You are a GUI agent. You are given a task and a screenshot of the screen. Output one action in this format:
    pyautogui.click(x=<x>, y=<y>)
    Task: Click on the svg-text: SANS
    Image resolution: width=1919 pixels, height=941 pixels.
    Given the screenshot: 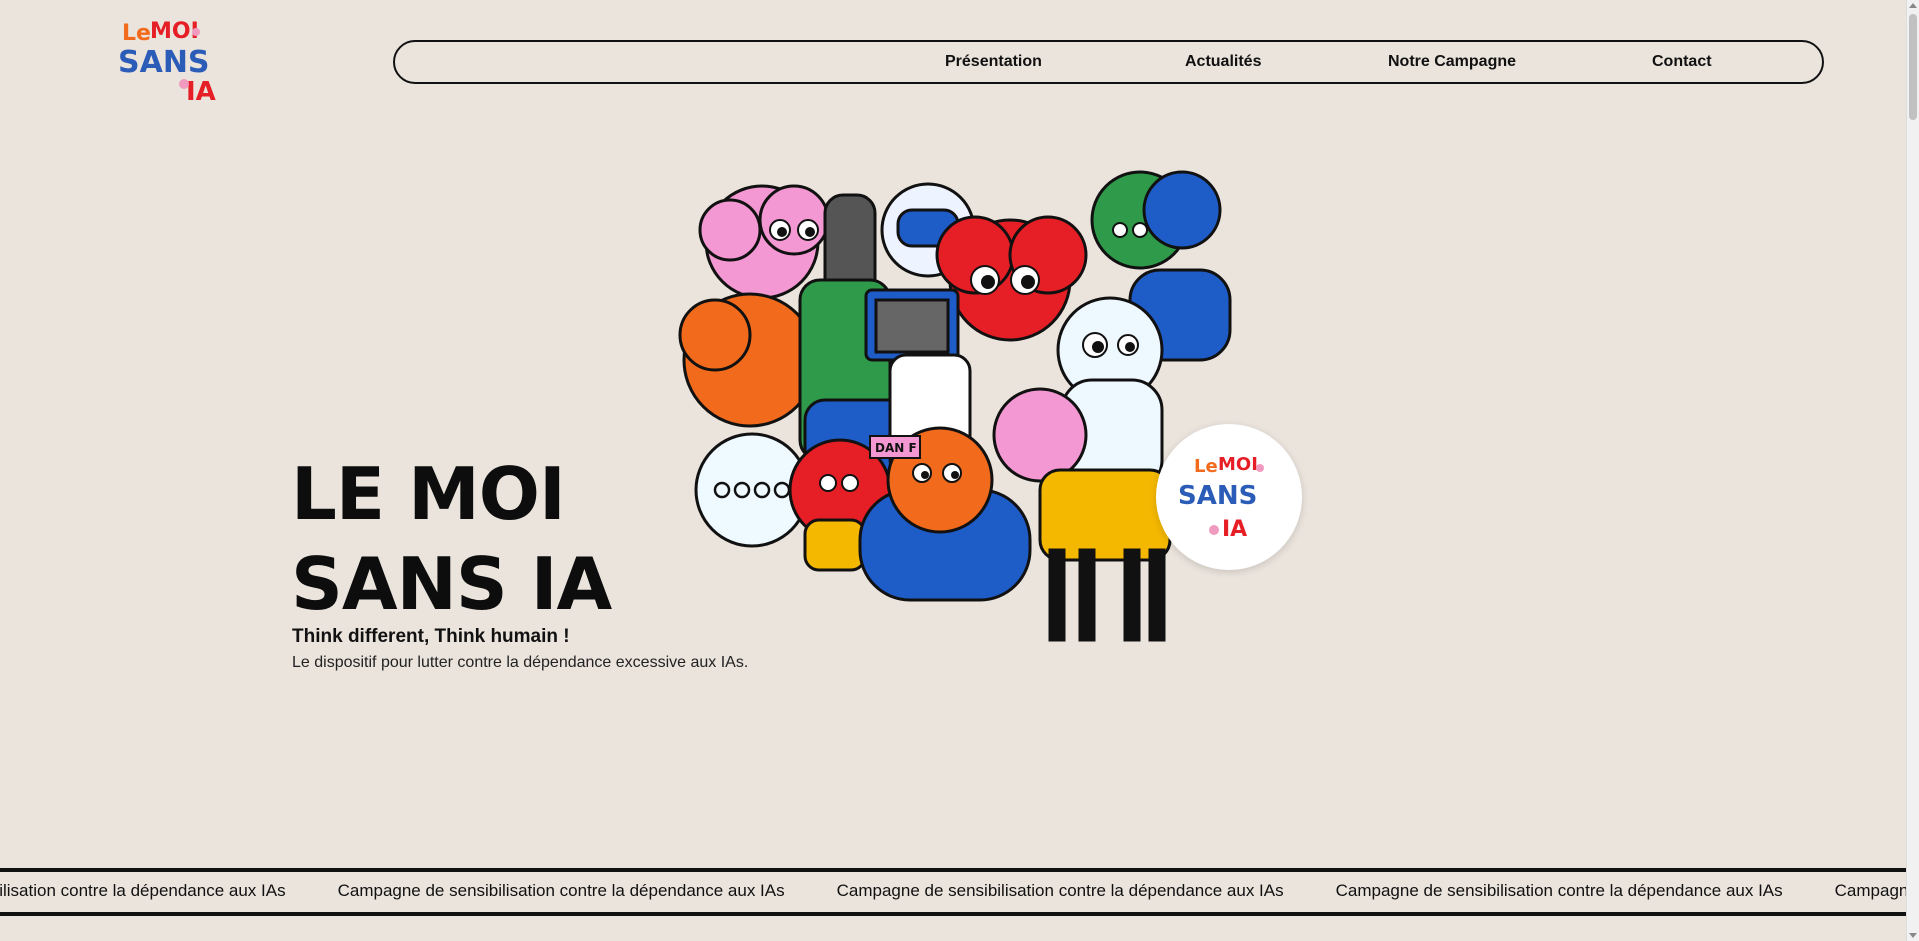 What is the action you would take?
    pyautogui.click(x=1217, y=496)
    